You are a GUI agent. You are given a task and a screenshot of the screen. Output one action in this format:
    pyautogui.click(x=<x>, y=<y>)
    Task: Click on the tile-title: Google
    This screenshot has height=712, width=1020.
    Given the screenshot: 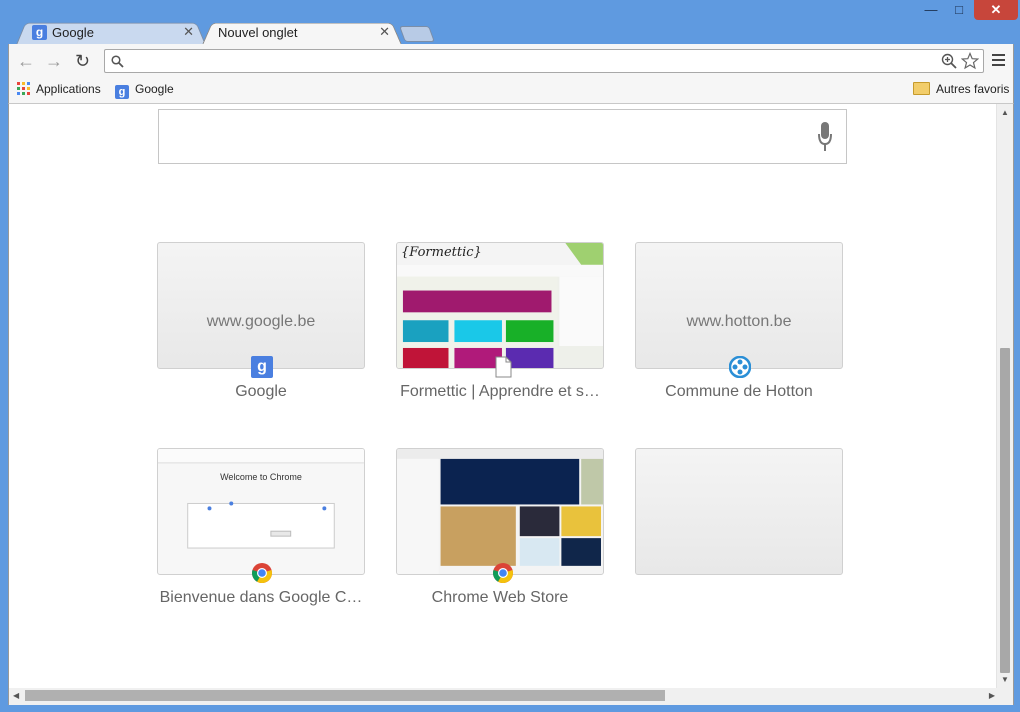 What is the action you would take?
    pyautogui.click(x=261, y=392)
    